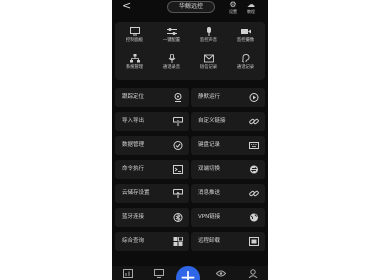 The height and width of the screenshot is (280, 380). I want to click on quick-one-click-config: 一键配置, so click(171, 38).